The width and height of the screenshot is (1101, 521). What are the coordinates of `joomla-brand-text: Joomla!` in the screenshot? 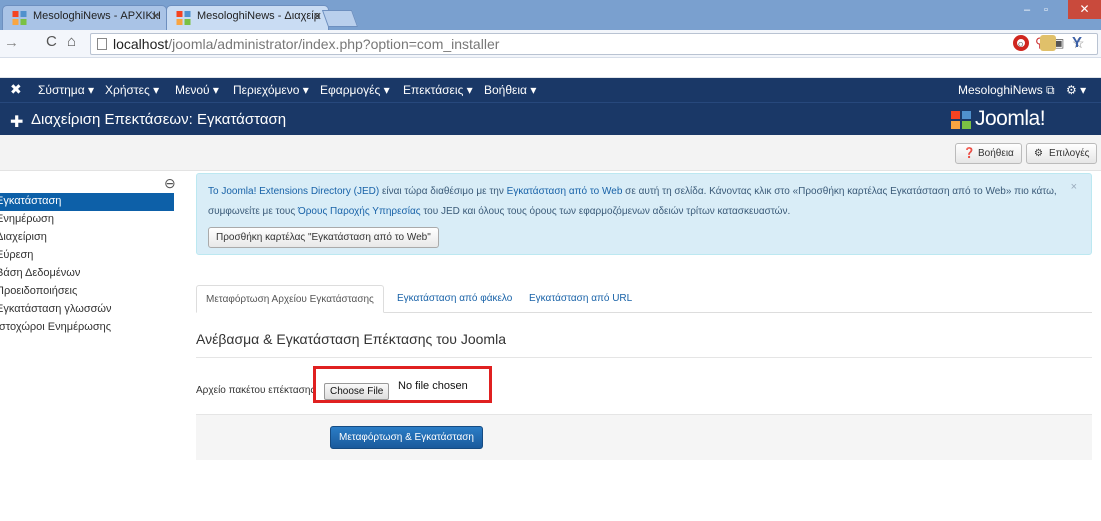 It's located at (1010, 118).